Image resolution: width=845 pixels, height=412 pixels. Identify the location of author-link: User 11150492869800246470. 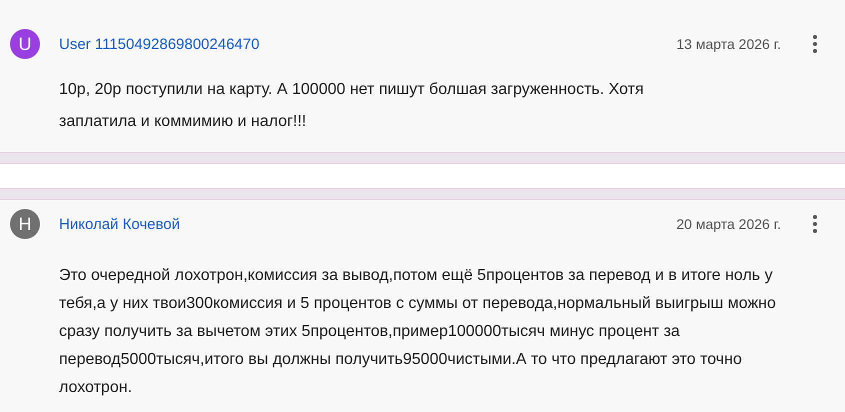
(159, 44).